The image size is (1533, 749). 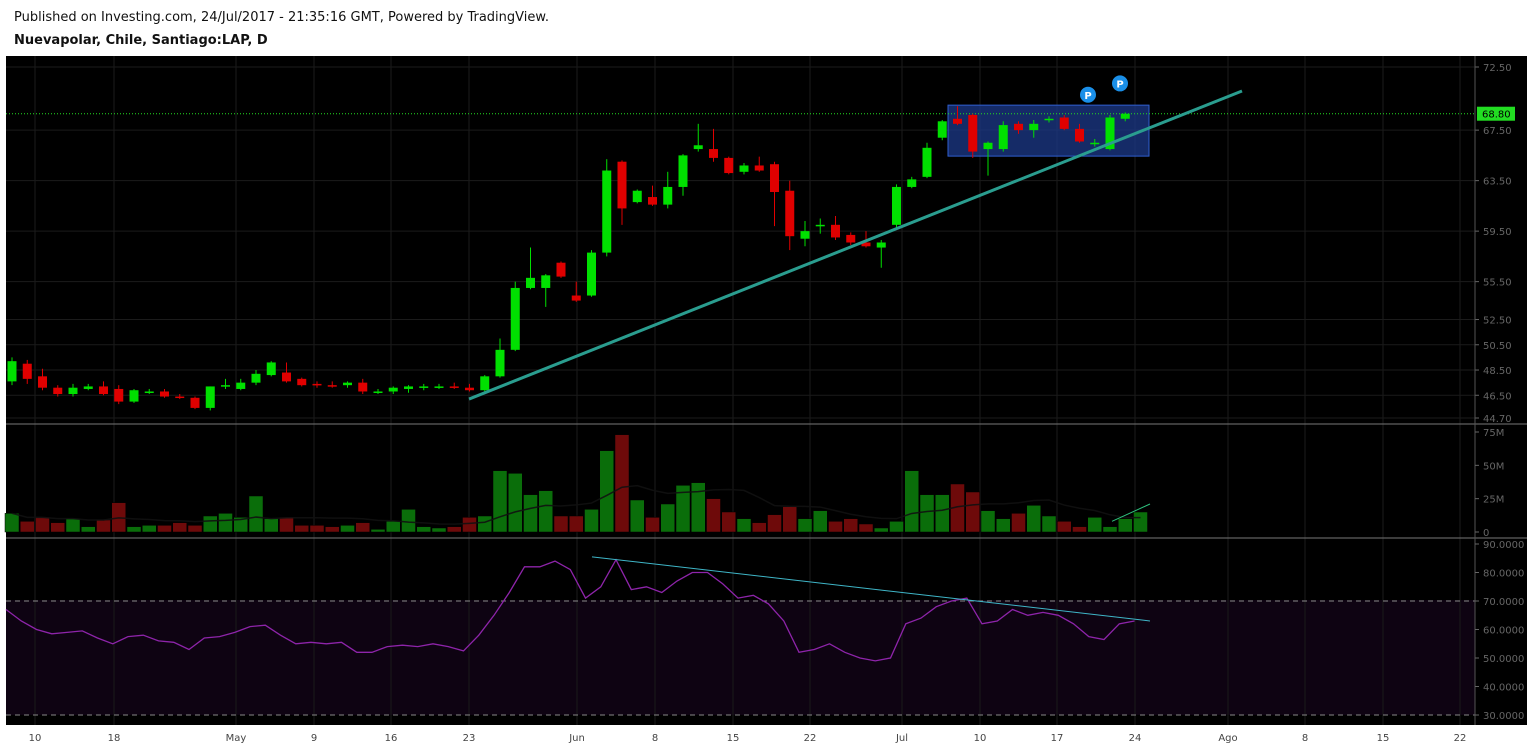 I want to click on volume-tick-label: 0, so click(x=1486, y=533).